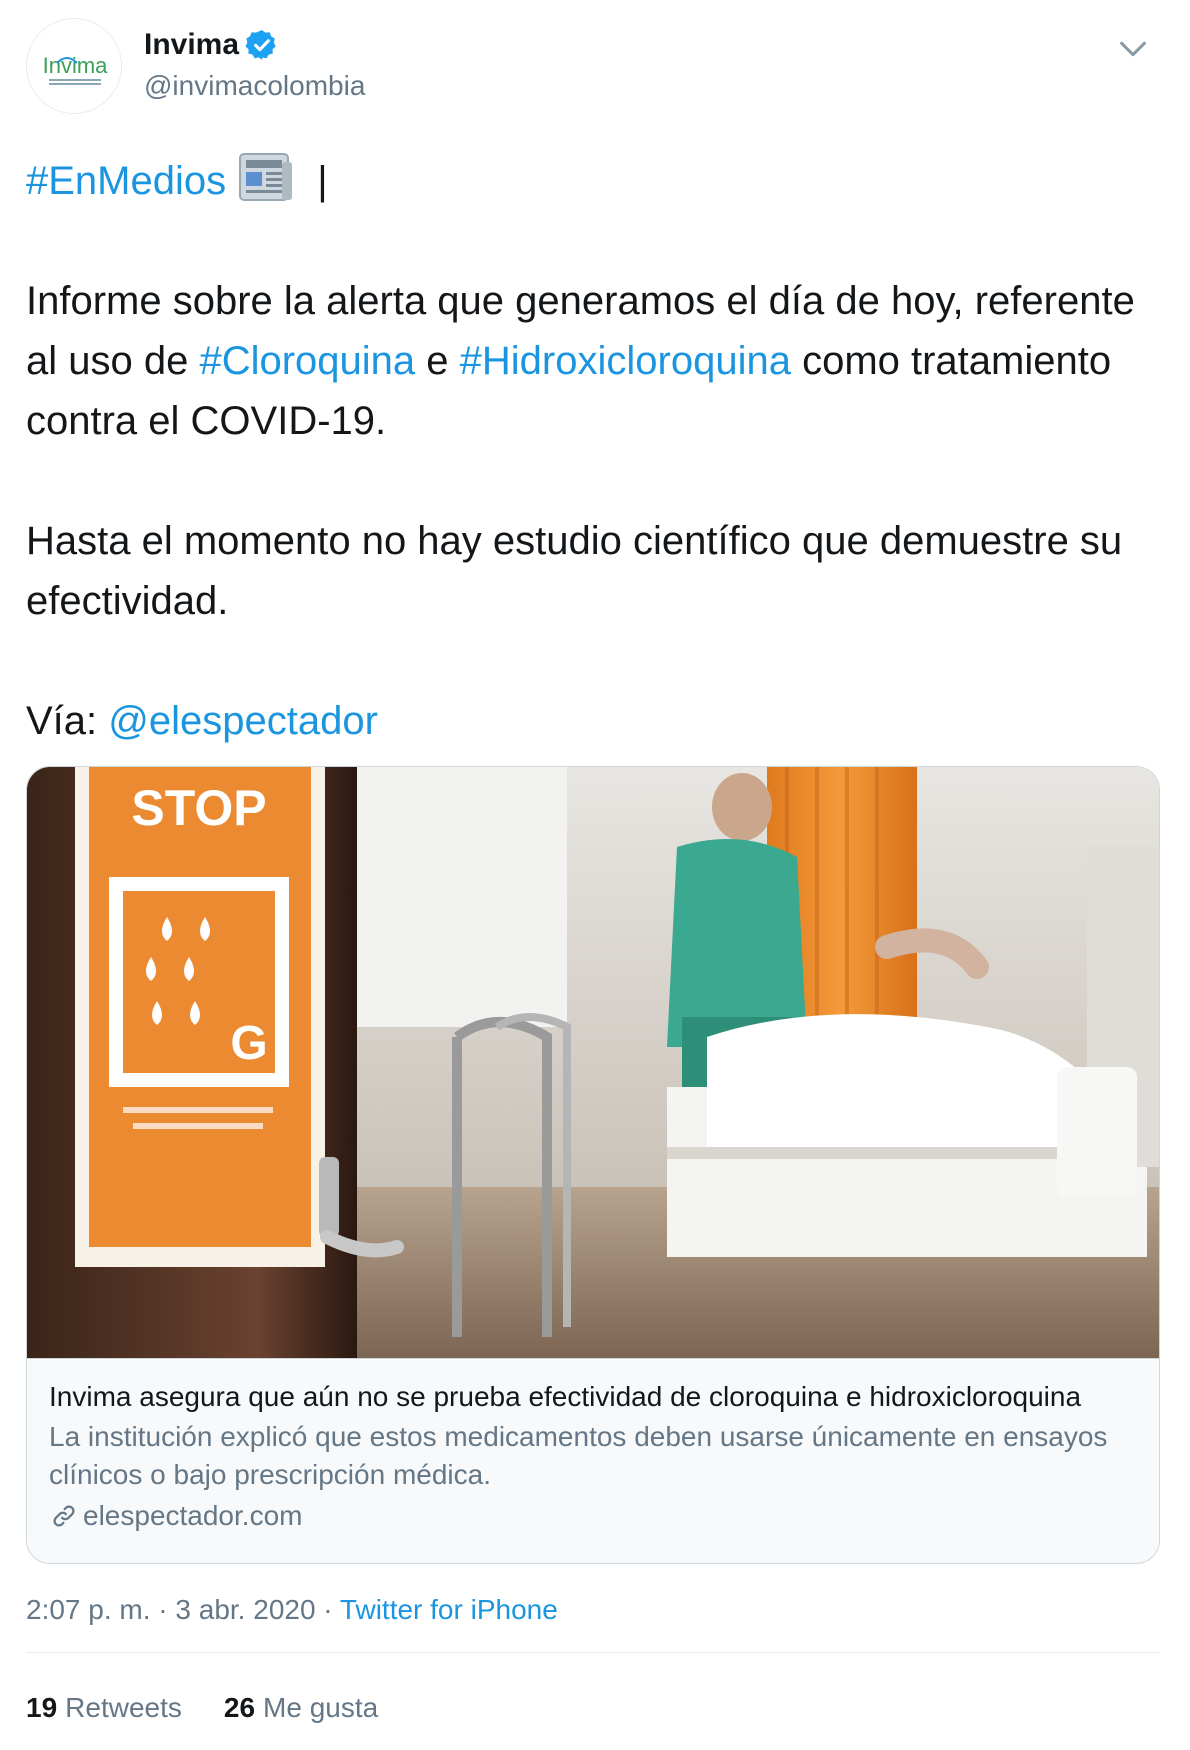  What do you see at coordinates (260, 45) in the screenshot?
I see `verified-badge-icon` at bounding box center [260, 45].